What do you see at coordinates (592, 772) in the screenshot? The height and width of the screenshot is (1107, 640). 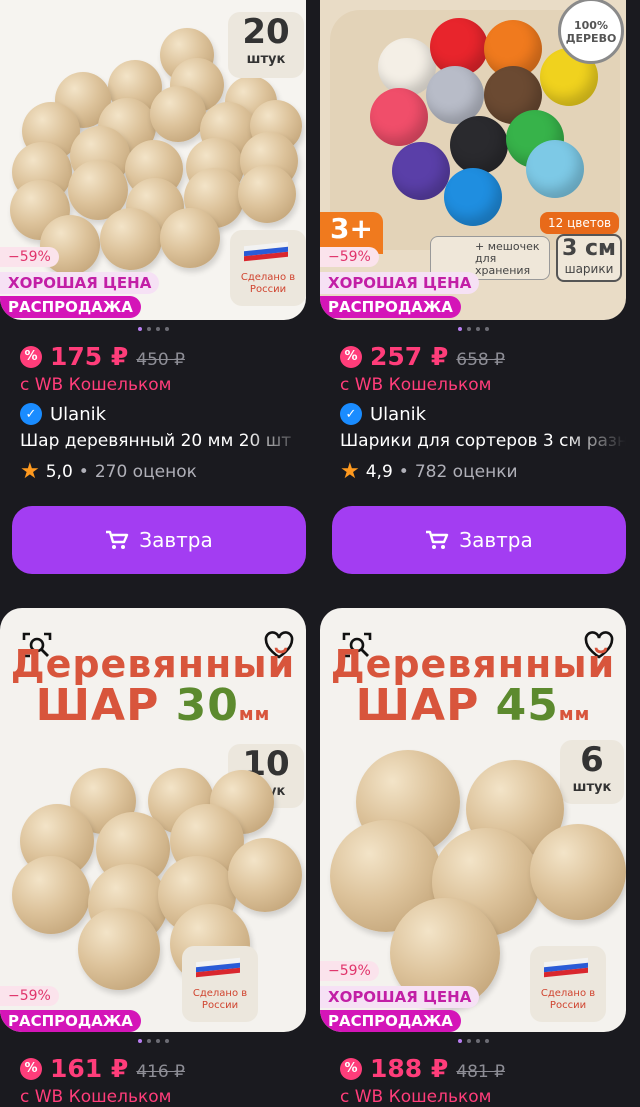 I see `count-badge: 6 штук` at bounding box center [592, 772].